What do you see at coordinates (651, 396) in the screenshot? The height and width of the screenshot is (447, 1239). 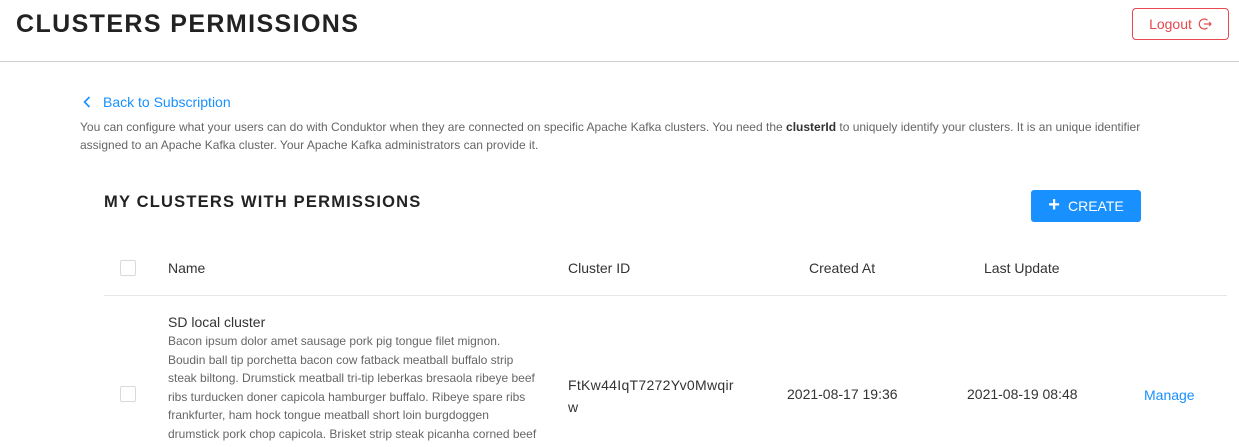 I see `cluster-id: FtKw44IqT7272Yv0Mwqirw` at bounding box center [651, 396].